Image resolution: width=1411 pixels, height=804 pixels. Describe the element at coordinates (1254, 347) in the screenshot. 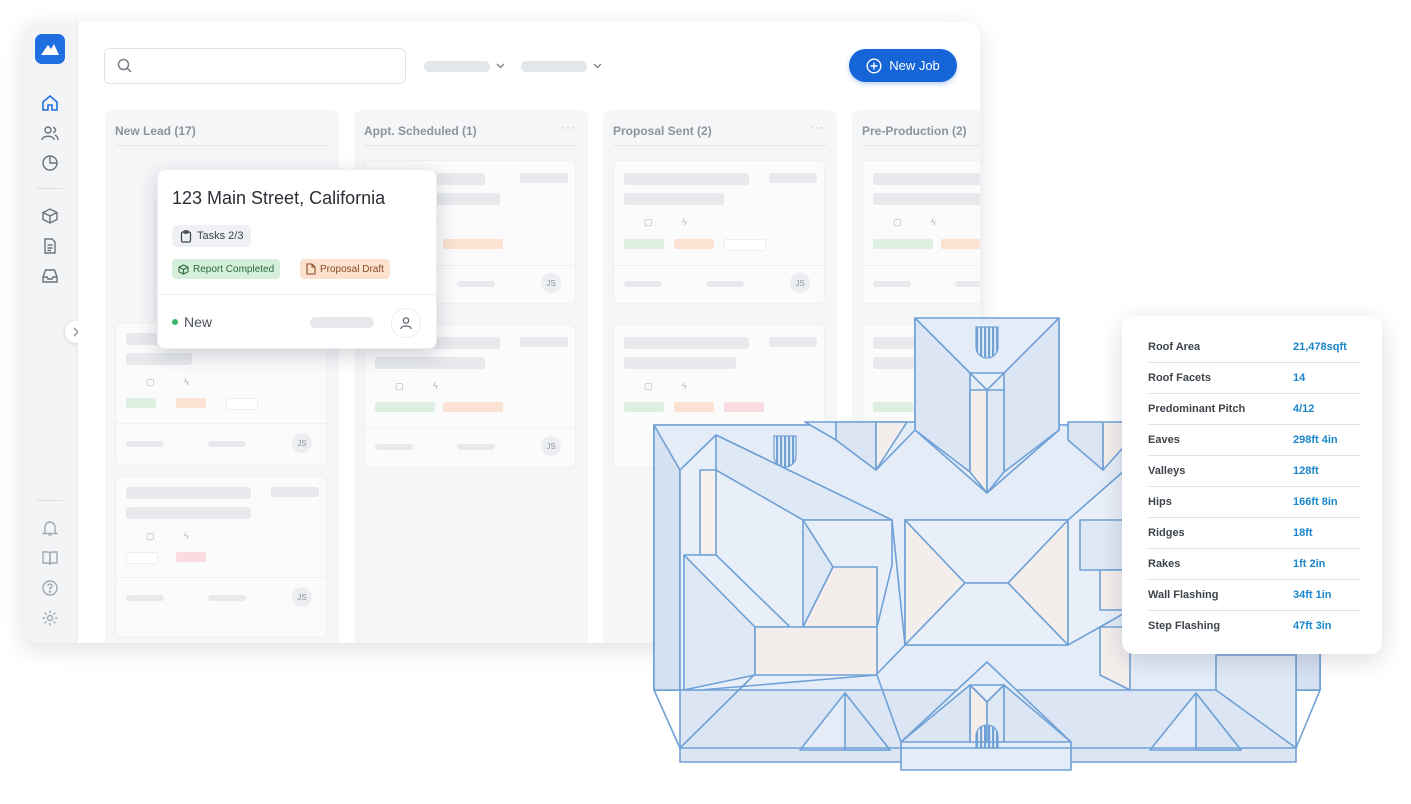

I see `metric-row-roof-area: Roof Area 21,478sqft` at that location.